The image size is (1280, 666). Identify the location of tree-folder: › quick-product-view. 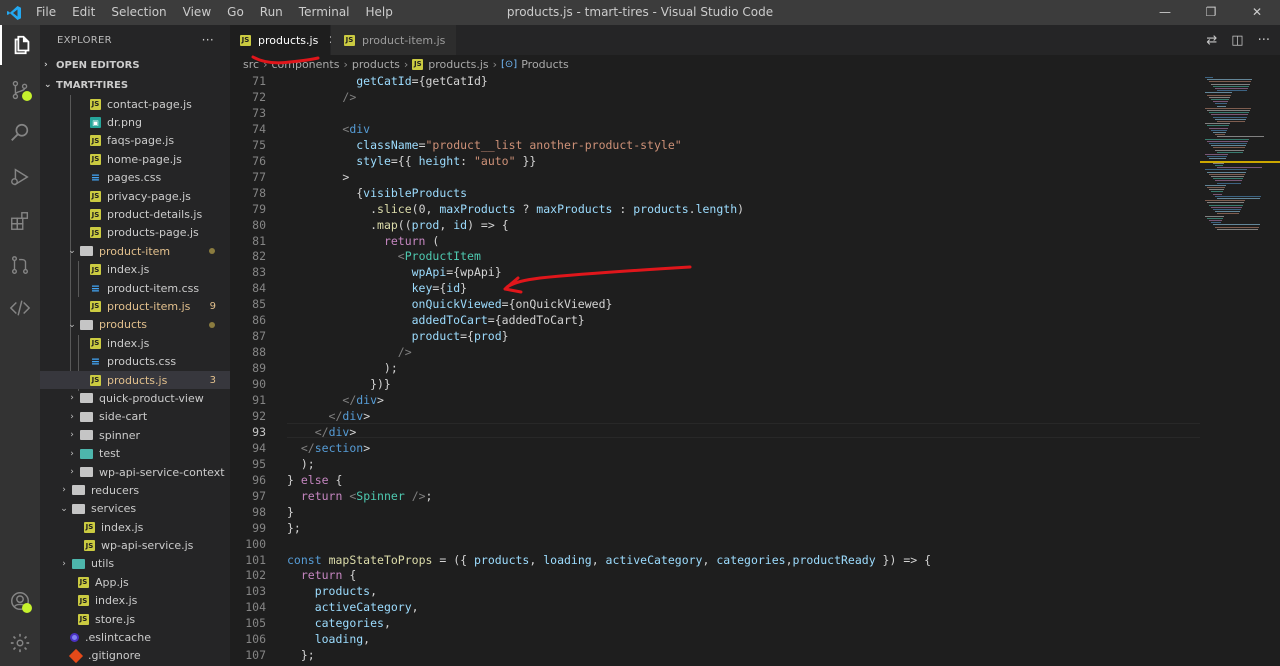
(135, 398).